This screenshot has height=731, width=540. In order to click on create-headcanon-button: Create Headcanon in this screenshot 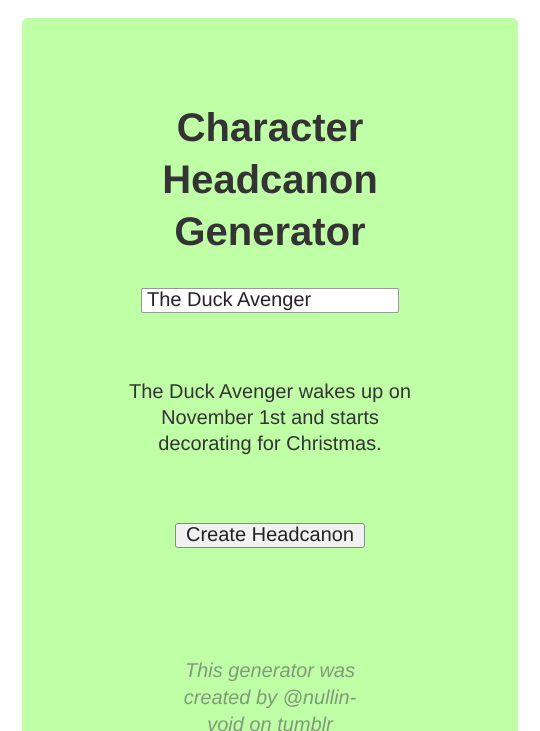, I will do `click(270, 535)`.